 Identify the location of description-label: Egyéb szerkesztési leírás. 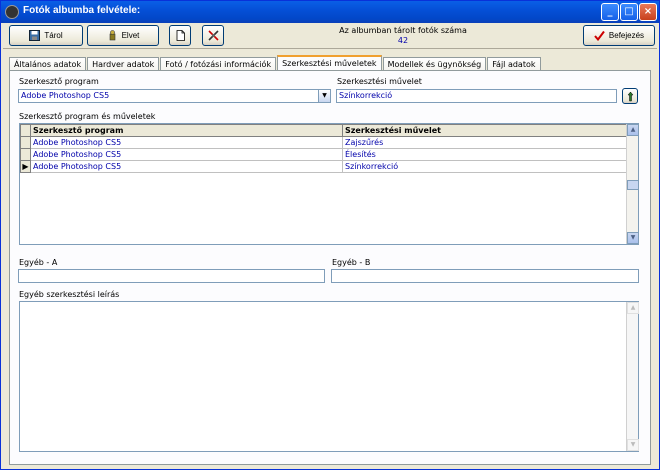
(69, 294).